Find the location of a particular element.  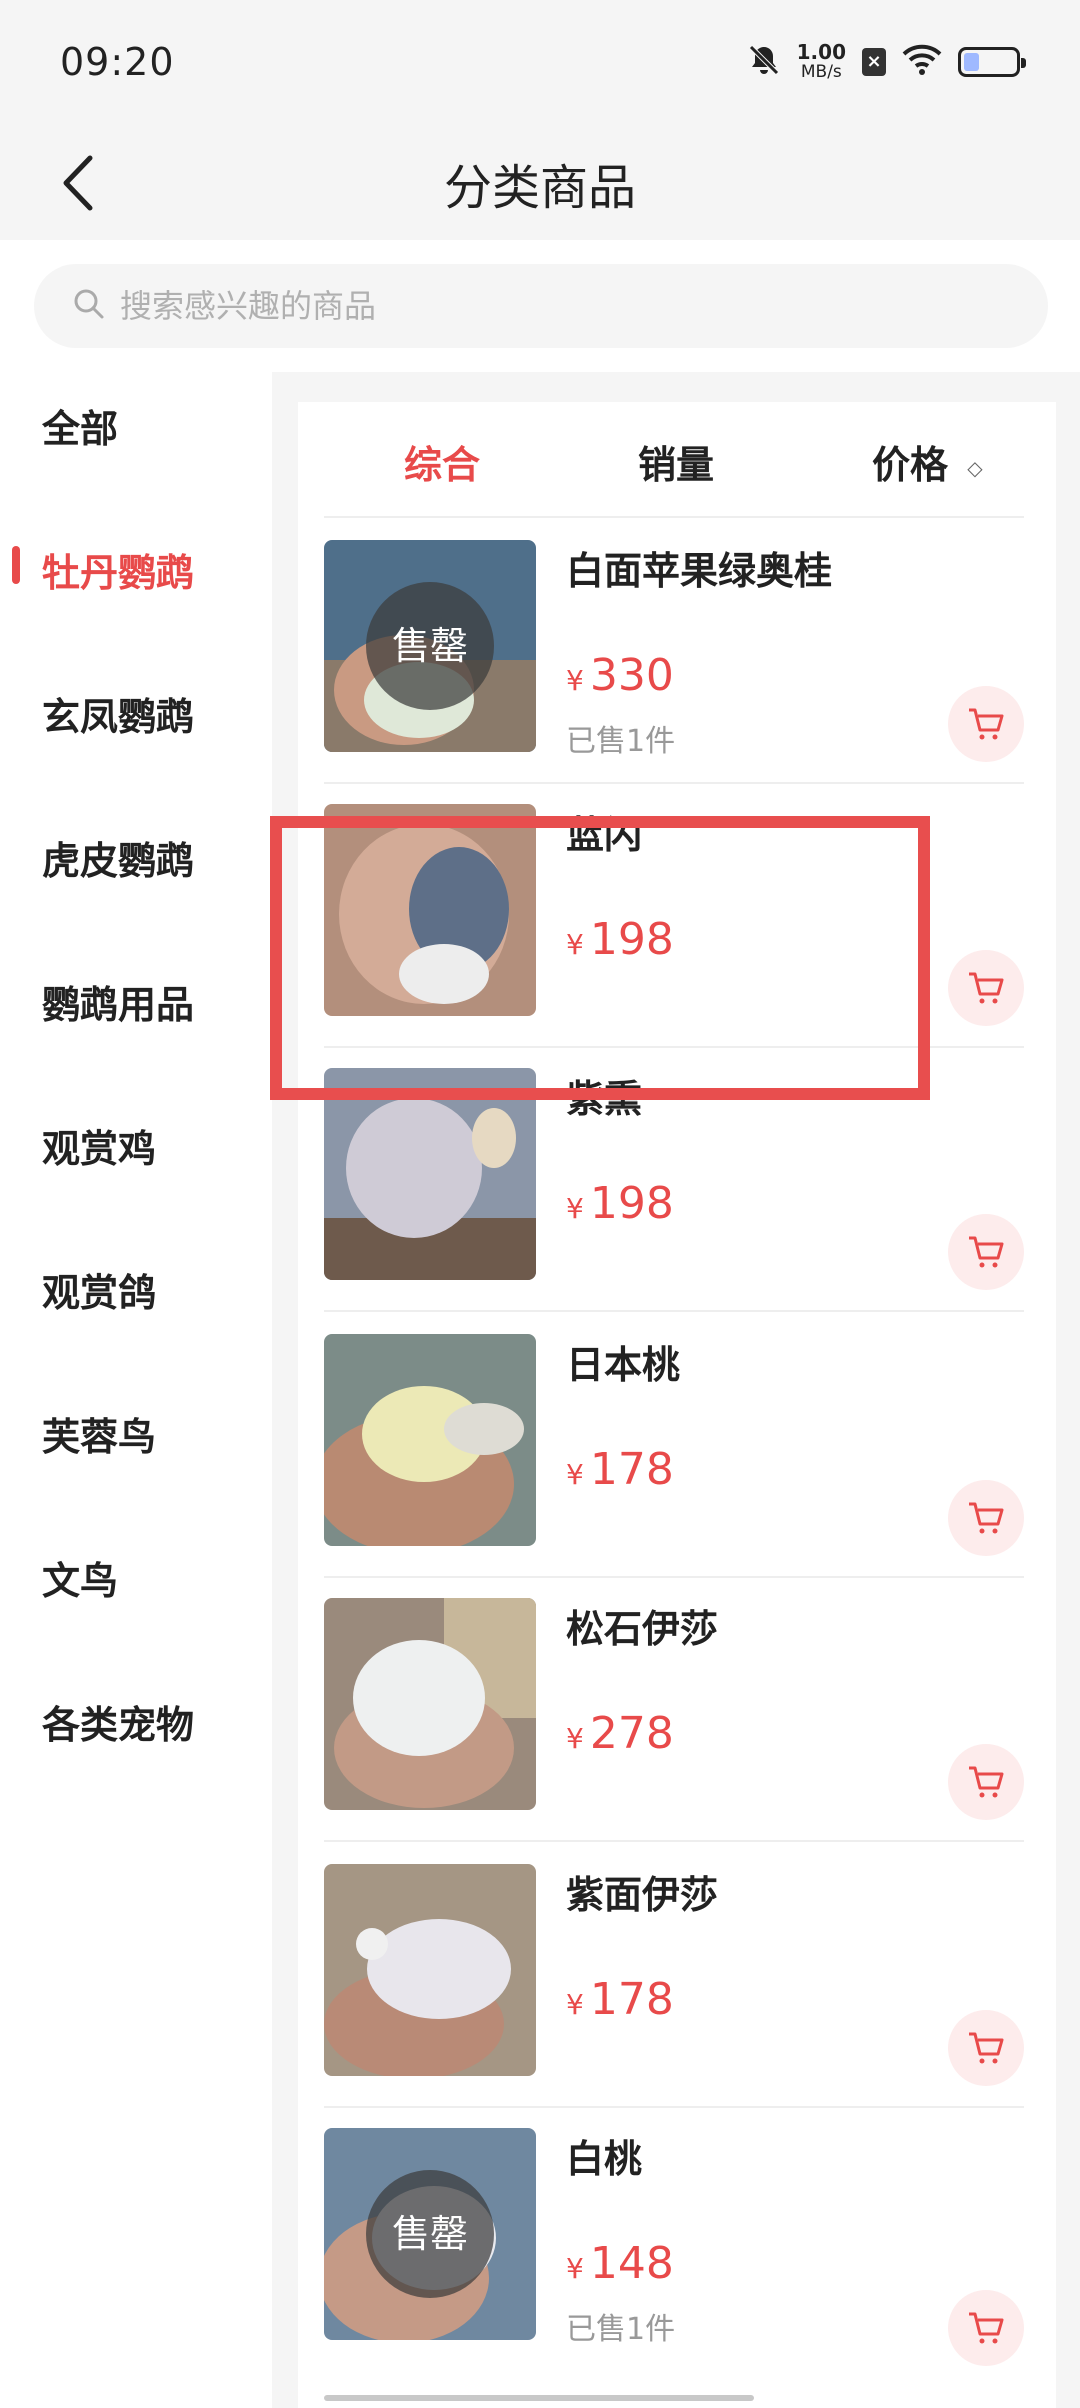

sidebar-item-other-pets: 各类宠物 is located at coordinates (136, 1718).